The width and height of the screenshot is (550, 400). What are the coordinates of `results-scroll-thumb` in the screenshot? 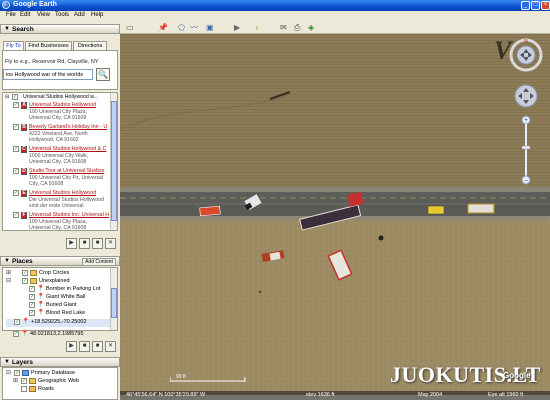 It's located at (114, 161).